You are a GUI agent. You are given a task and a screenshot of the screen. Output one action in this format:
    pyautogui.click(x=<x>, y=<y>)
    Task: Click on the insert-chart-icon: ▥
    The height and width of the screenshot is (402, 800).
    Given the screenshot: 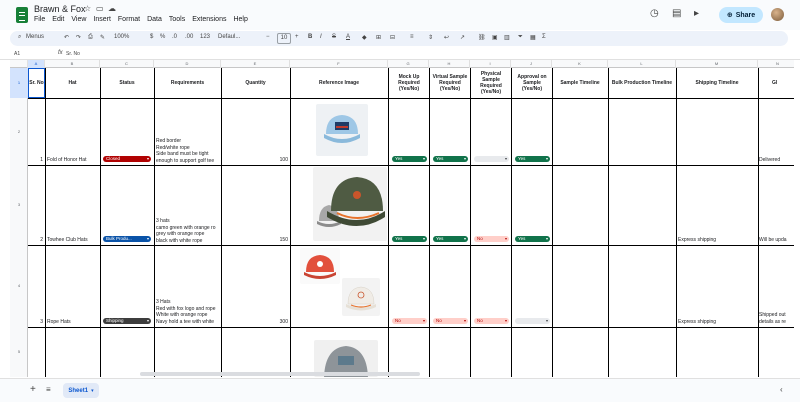 What is the action you would take?
    pyautogui.click(x=507, y=37)
    